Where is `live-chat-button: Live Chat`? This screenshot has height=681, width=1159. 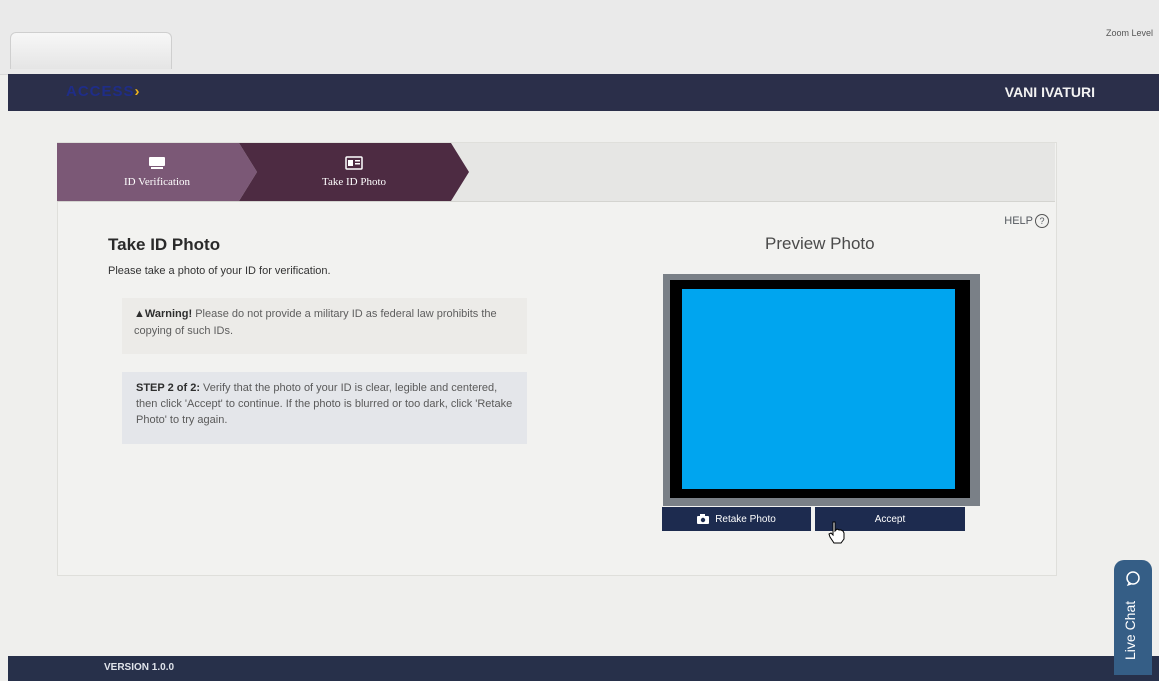
live-chat-button: Live Chat is located at coordinates (1133, 617).